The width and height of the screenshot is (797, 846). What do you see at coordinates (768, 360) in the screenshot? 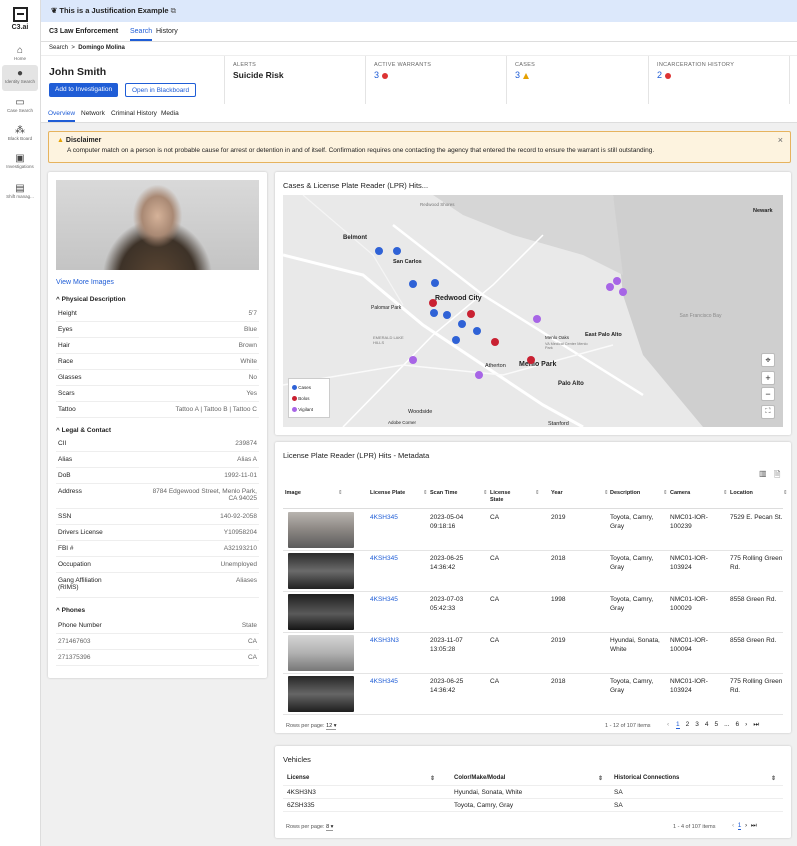
I see `locate-icon: ⌖` at bounding box center [768, 360].